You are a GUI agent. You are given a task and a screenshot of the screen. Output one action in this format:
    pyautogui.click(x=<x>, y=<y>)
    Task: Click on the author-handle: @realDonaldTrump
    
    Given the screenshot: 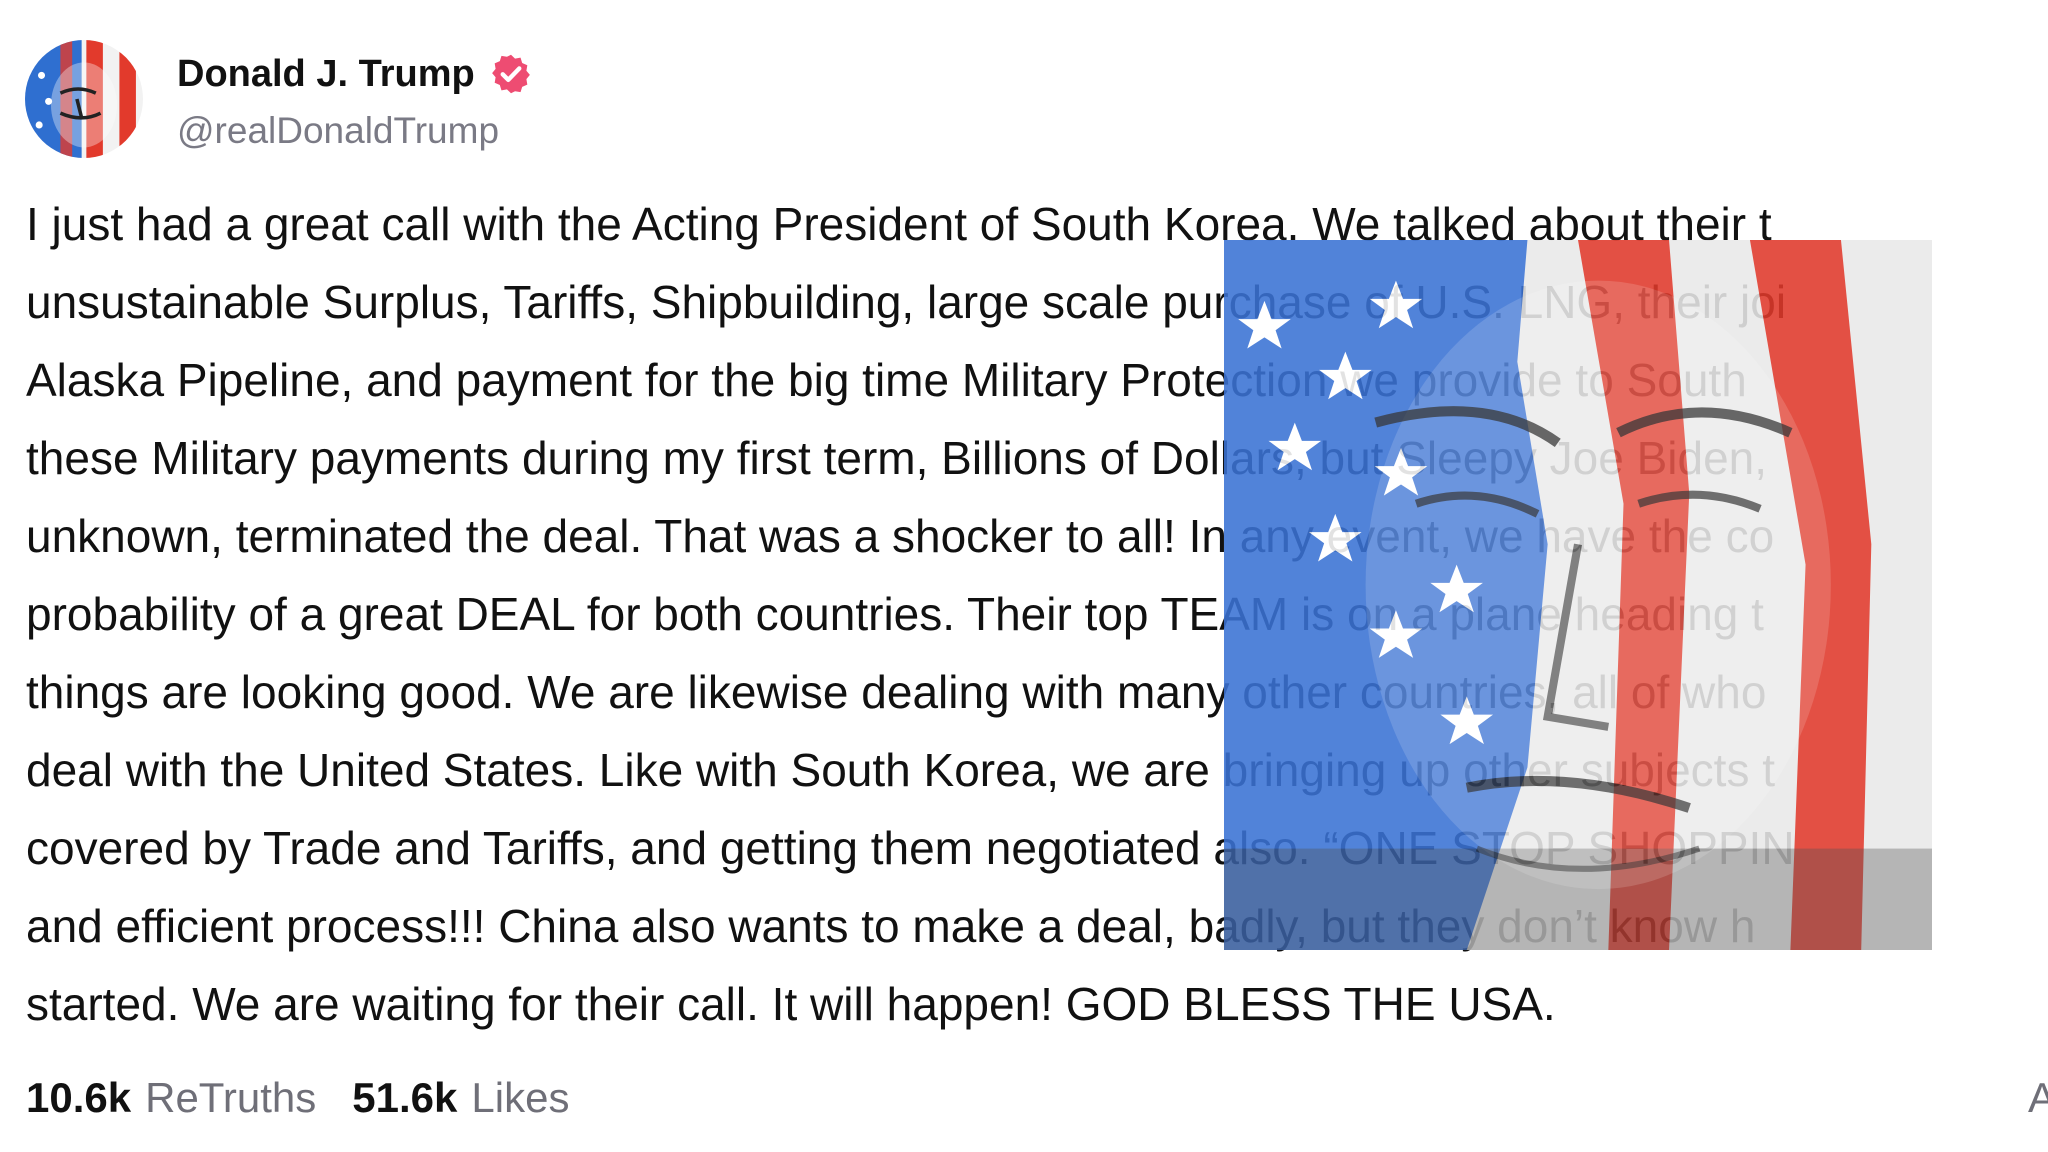 What is the action you would take?
    pyautogui.click(x=338, y=131)
    